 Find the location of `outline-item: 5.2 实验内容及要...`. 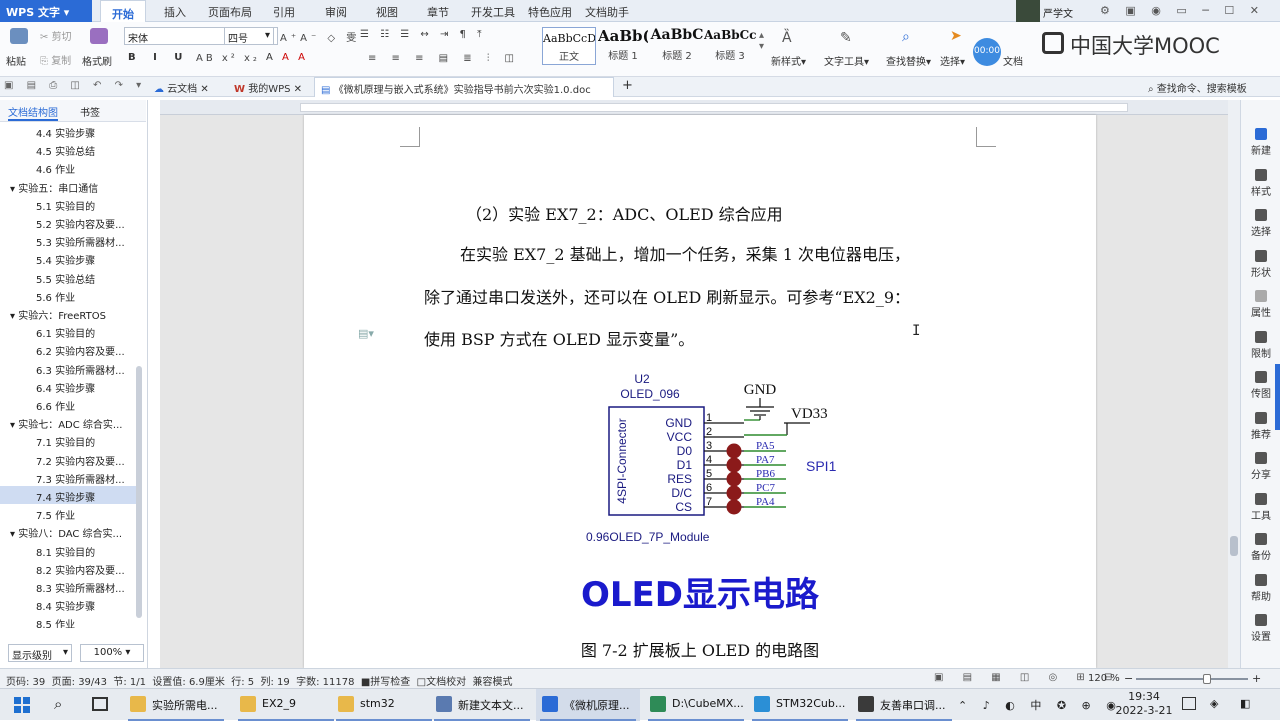

outline-item: 5.2 实验内容及要... is located at coordinates (69, 222).